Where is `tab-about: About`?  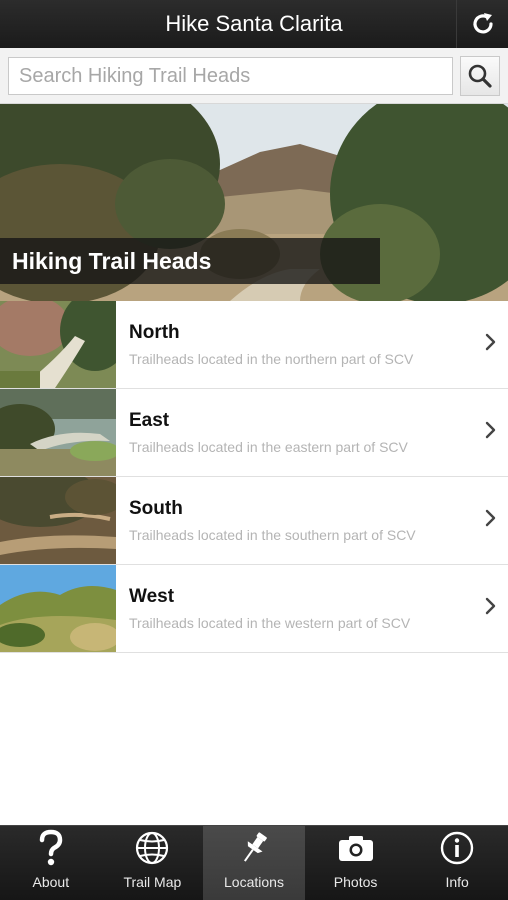
tab-about: About is located at coordinates (51, 863).